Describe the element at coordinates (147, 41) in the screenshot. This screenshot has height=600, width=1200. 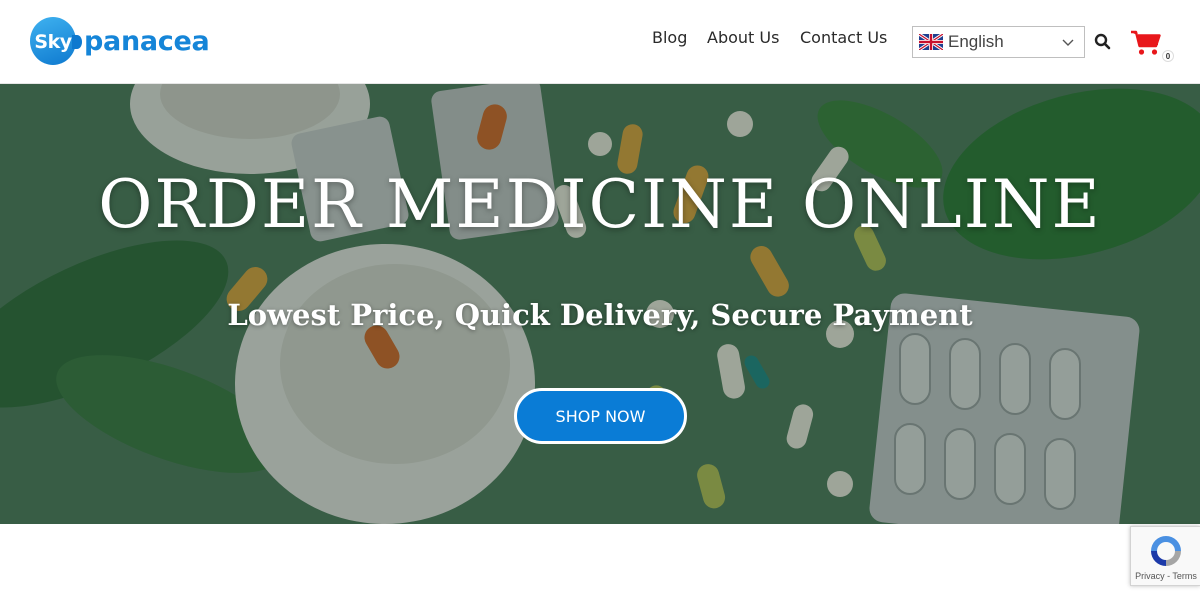
I see `logo-text: panacea` at that location.